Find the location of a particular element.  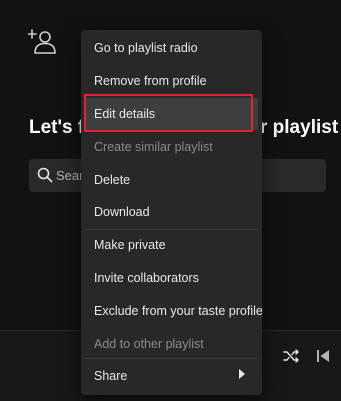

menu-item-exclude-from-taste-profile: Exclude from your taste profile is located at coordinates (174, 311).